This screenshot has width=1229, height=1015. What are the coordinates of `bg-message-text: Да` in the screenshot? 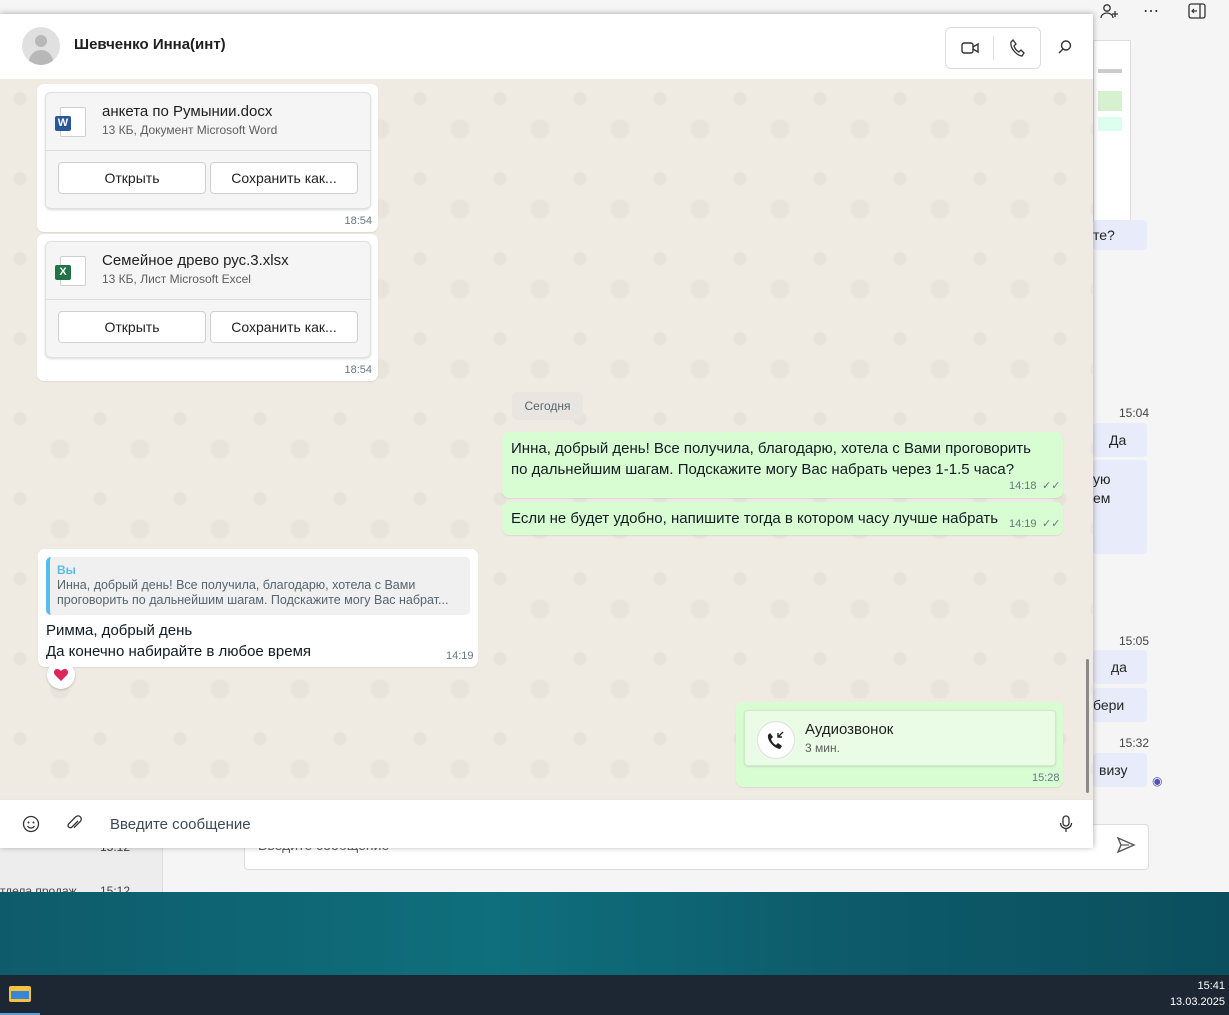 It's located at (1118, 440).